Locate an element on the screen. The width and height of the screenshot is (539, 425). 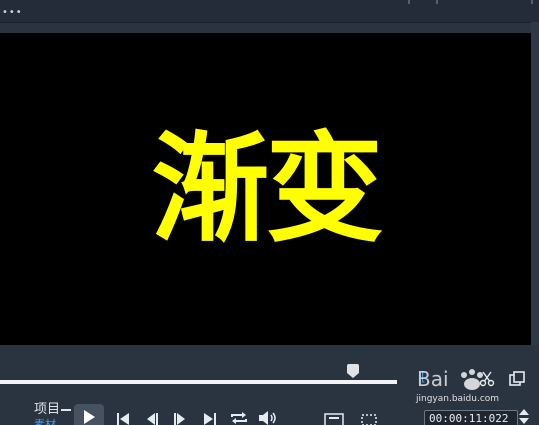
timeline-scrubber-track is located at coordinates (198, 382).